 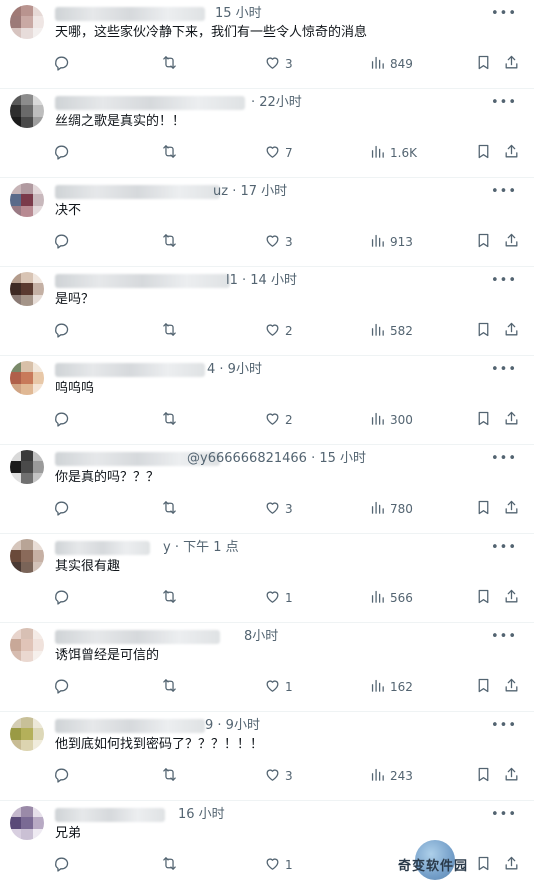 I want to click on like-button: 7, so click(x=278, y=153).